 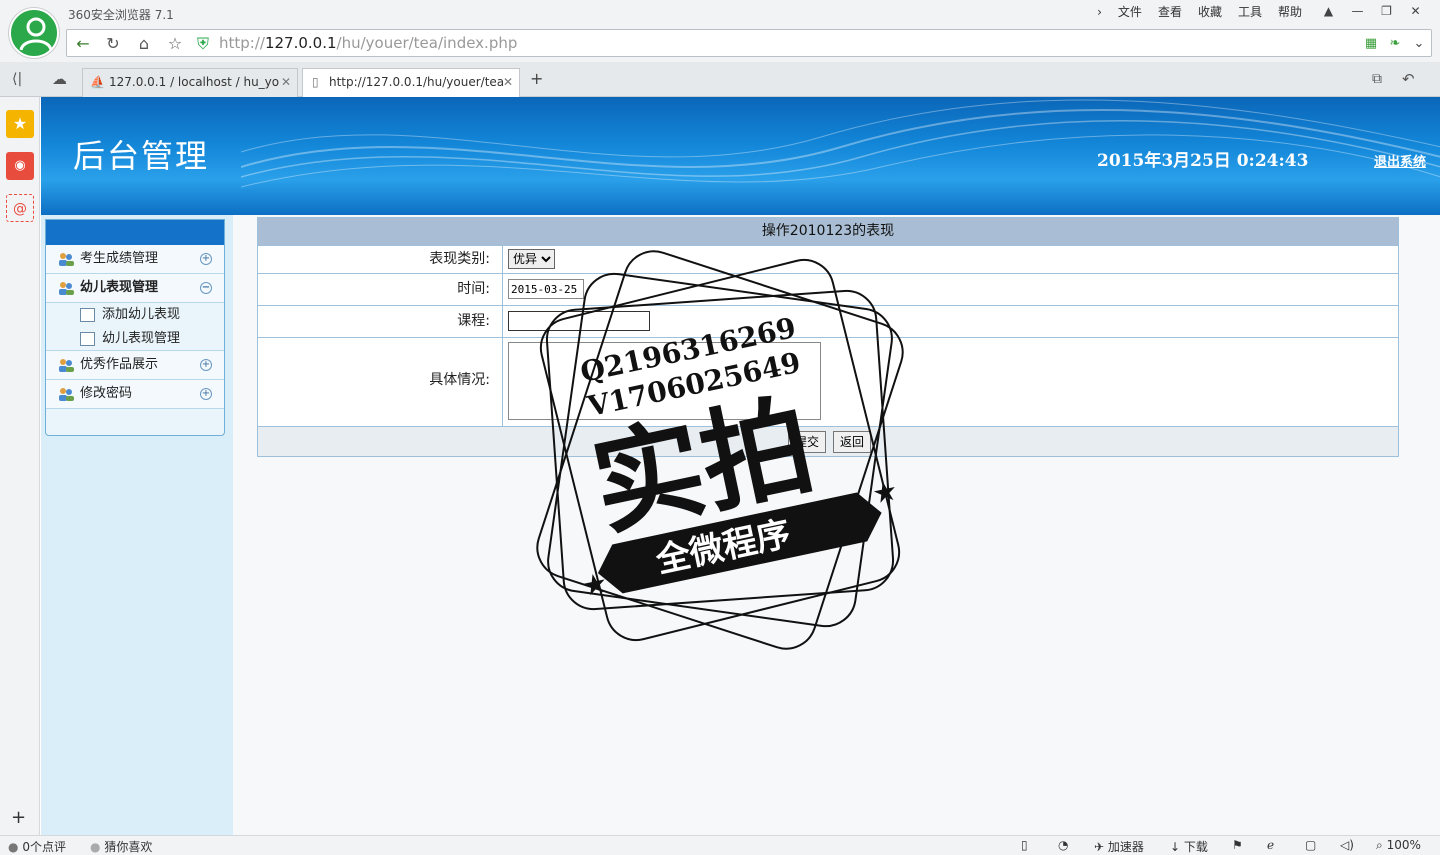 What do you see at coordinates (194, 82) in the screenshot?
I see `tab-label: 127.0.0.1 / localhost / hu_yo` at bounding box center [194, 82].